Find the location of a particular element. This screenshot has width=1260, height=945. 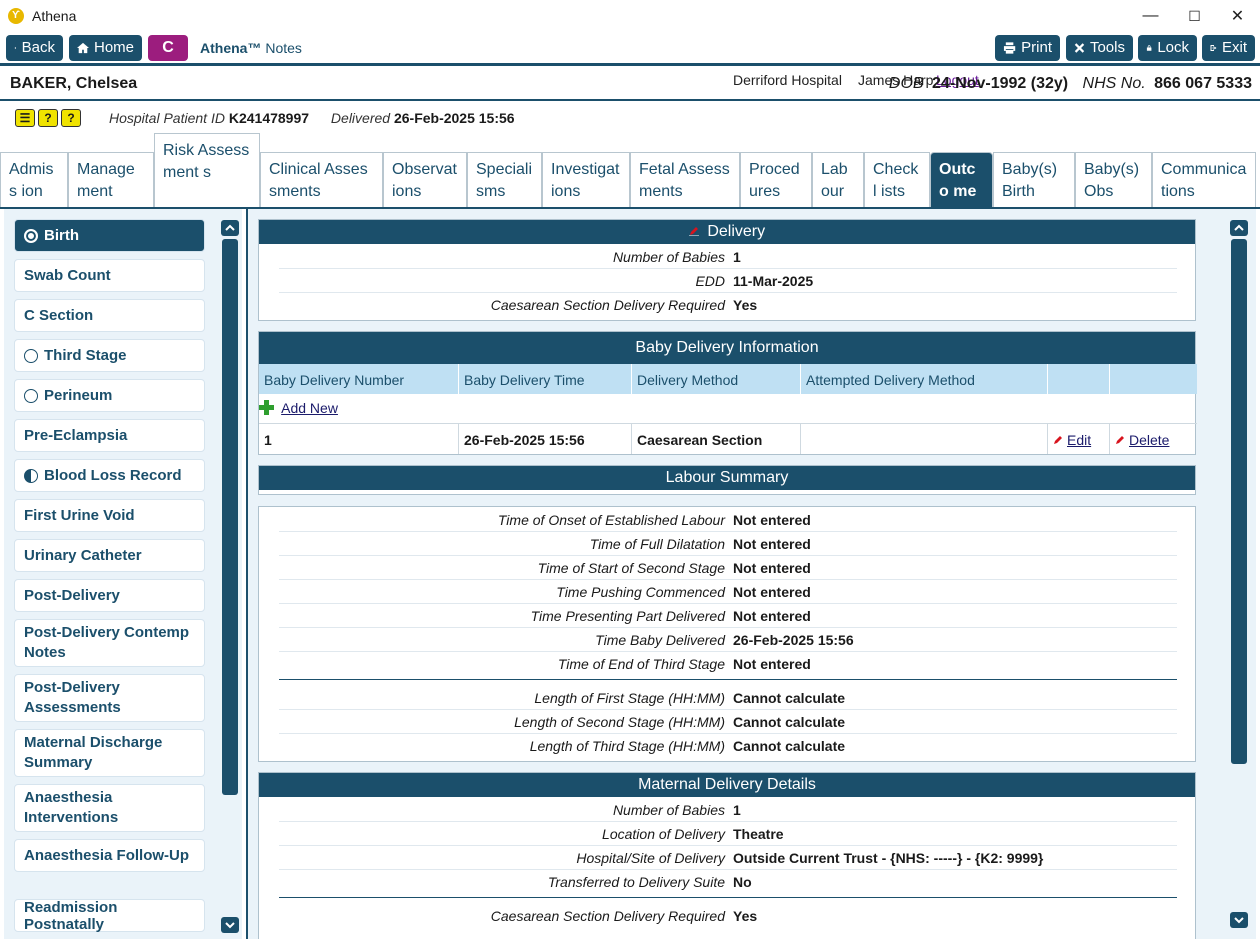

row-label: Time of Full Dilatation is located at coordinates (657, 544).